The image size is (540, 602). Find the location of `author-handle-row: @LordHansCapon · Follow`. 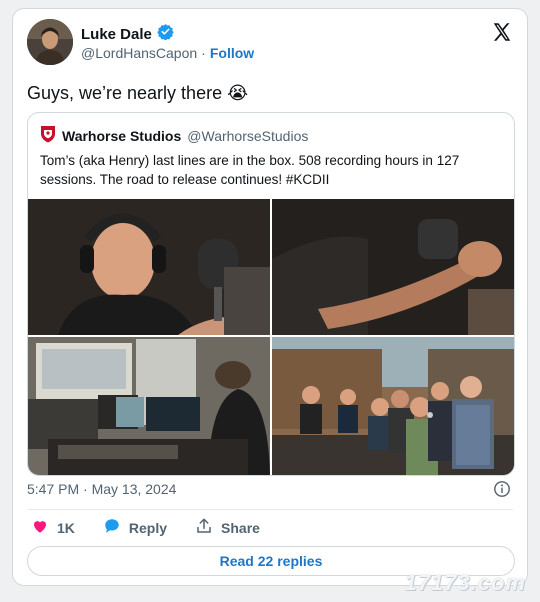

author-handle-row: @LordHansCapon · Follow is located at coordinates (167, 53).